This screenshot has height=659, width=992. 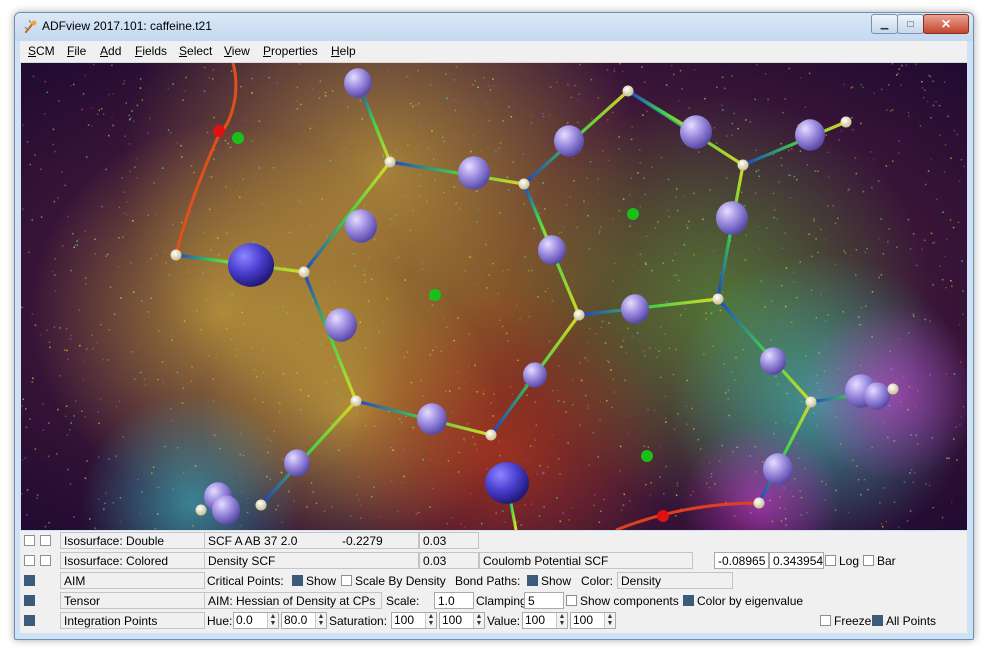 What do you see at coordinates (845, 621) in the screenshot?
I see `freeze-toggle: Freeze` at bounding box center [845, 621].